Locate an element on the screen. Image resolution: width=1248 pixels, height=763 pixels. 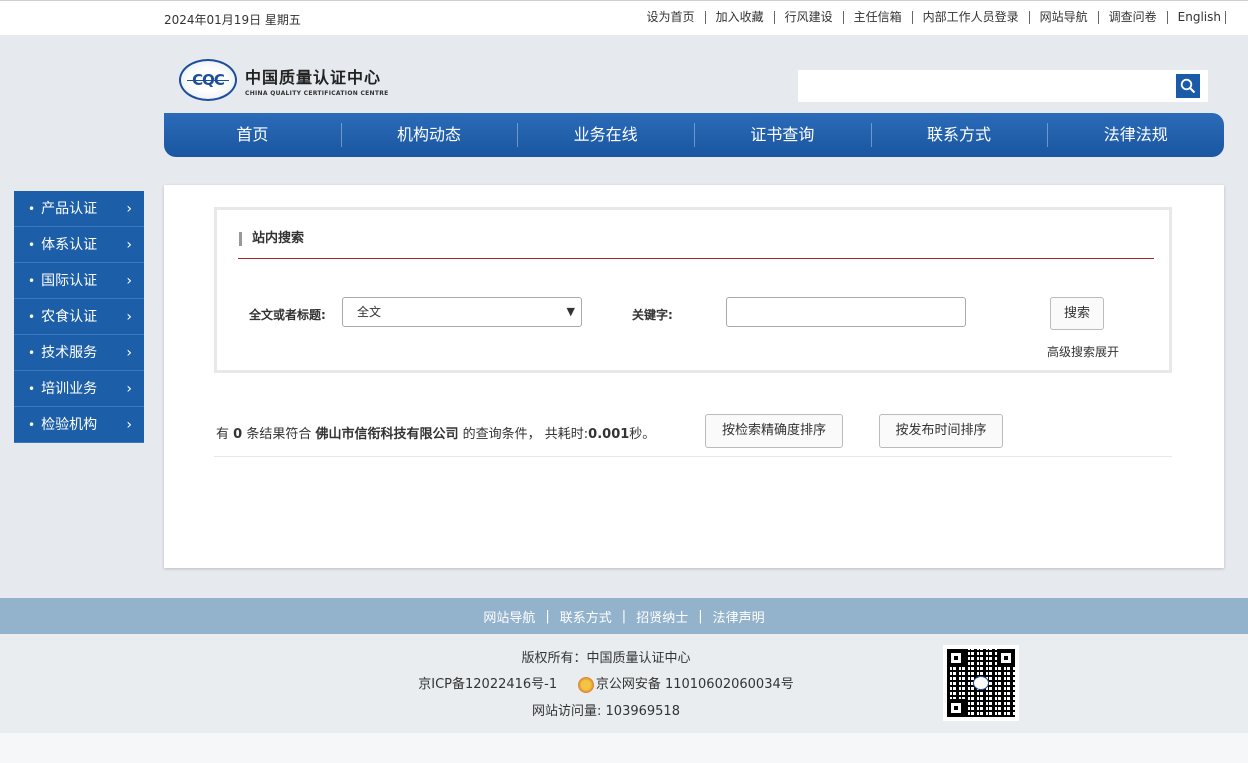
police-record-link: 京公网安备 11010602060034号 is located at coordinates (695, 684).